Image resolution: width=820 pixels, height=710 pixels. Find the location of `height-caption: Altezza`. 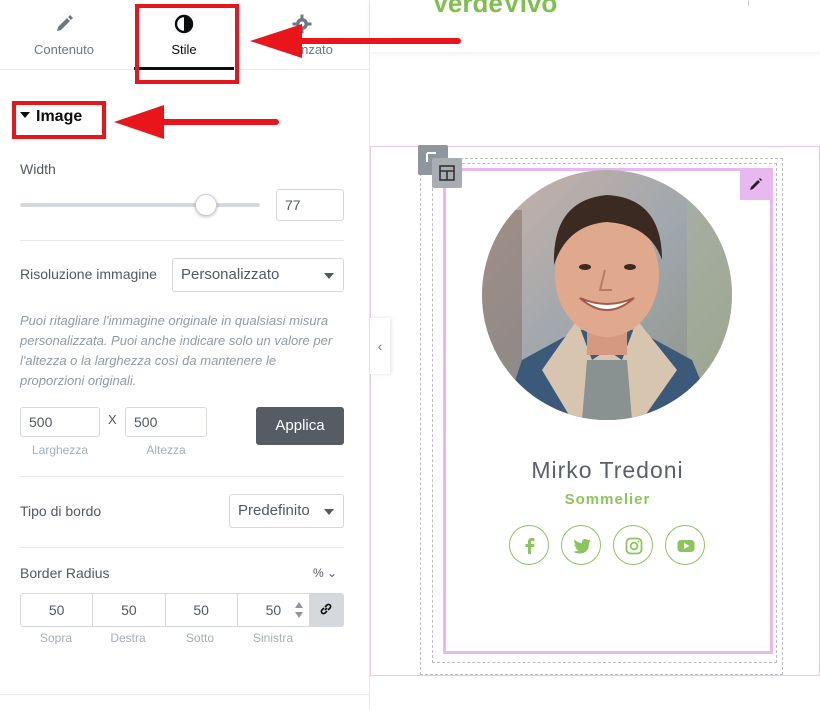

height-caption: Altezza is located at coordinates (166, 450).